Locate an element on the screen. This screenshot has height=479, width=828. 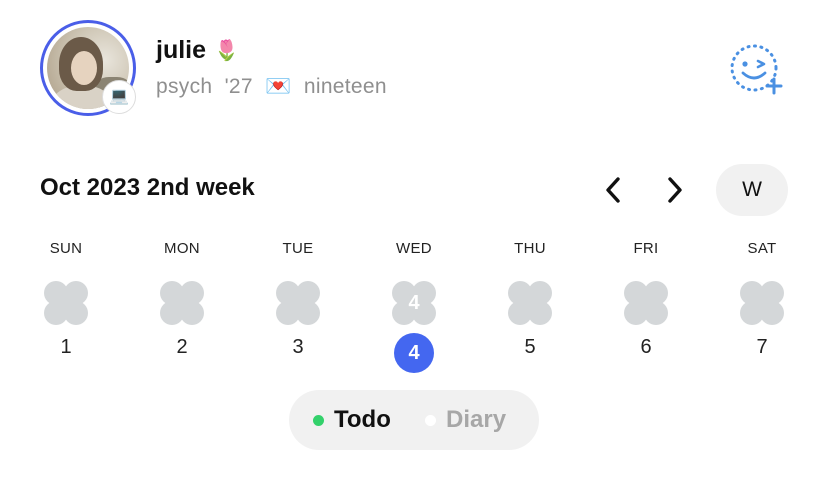
day-label: FRI is located at coordinates (646, 248).